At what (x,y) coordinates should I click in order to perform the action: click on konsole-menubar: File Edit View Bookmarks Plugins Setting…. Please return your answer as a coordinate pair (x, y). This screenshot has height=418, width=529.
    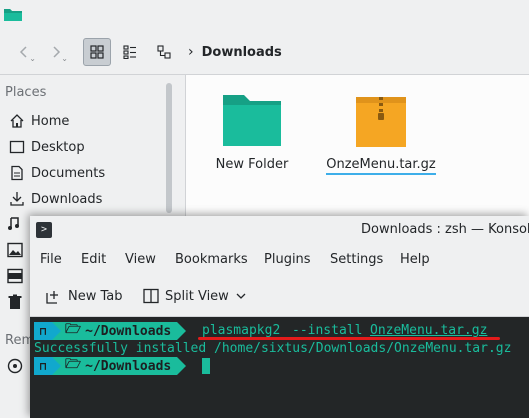
    Looking at the image, I should click on (279, 260).